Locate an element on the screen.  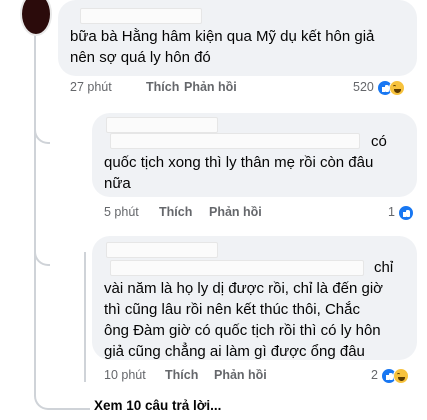
comment-time: 10 phút is located at coordinates (125, 375).